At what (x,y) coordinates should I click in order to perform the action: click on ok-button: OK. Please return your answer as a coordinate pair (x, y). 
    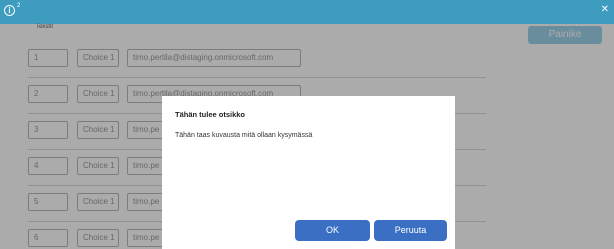
    Looking at the image, I should click on (332, 230).